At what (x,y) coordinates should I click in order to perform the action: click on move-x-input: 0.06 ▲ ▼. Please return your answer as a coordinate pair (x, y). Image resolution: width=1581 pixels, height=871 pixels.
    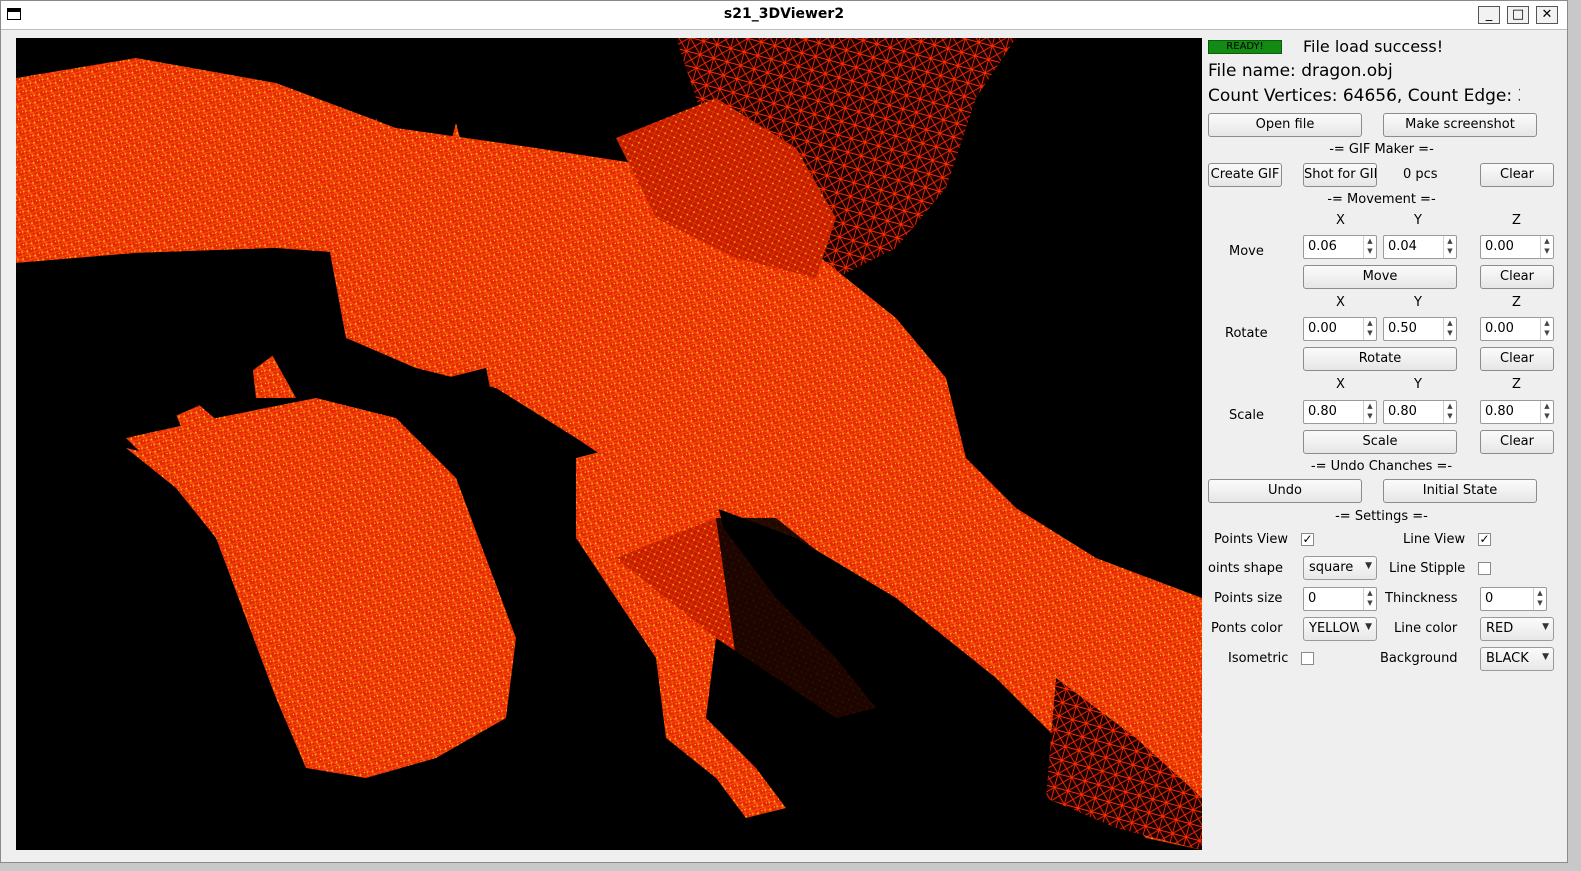
    Looking at the image, I should click on (1340, 247).